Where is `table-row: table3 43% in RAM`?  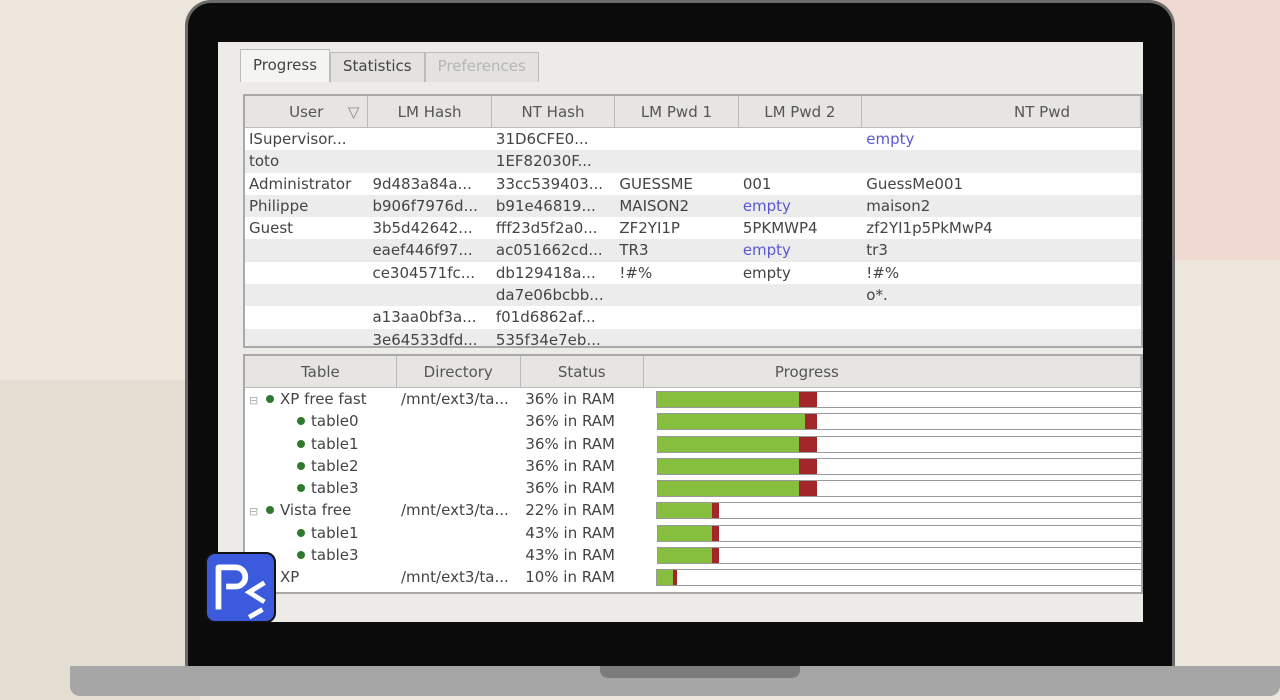 table-row: table3 43% in RAM is located at coordinates (693, 555).